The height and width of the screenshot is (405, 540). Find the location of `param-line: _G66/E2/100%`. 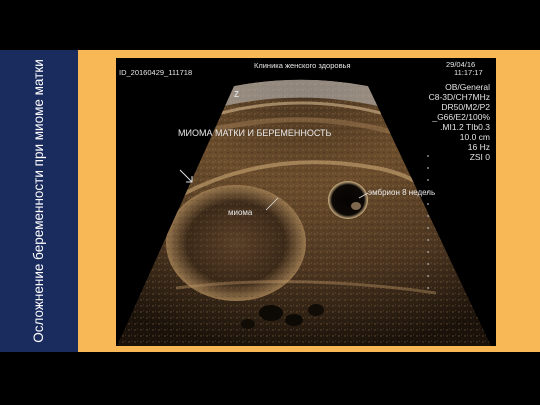

param-line: _G66/E2/100% is located at coordinates (461, 117).